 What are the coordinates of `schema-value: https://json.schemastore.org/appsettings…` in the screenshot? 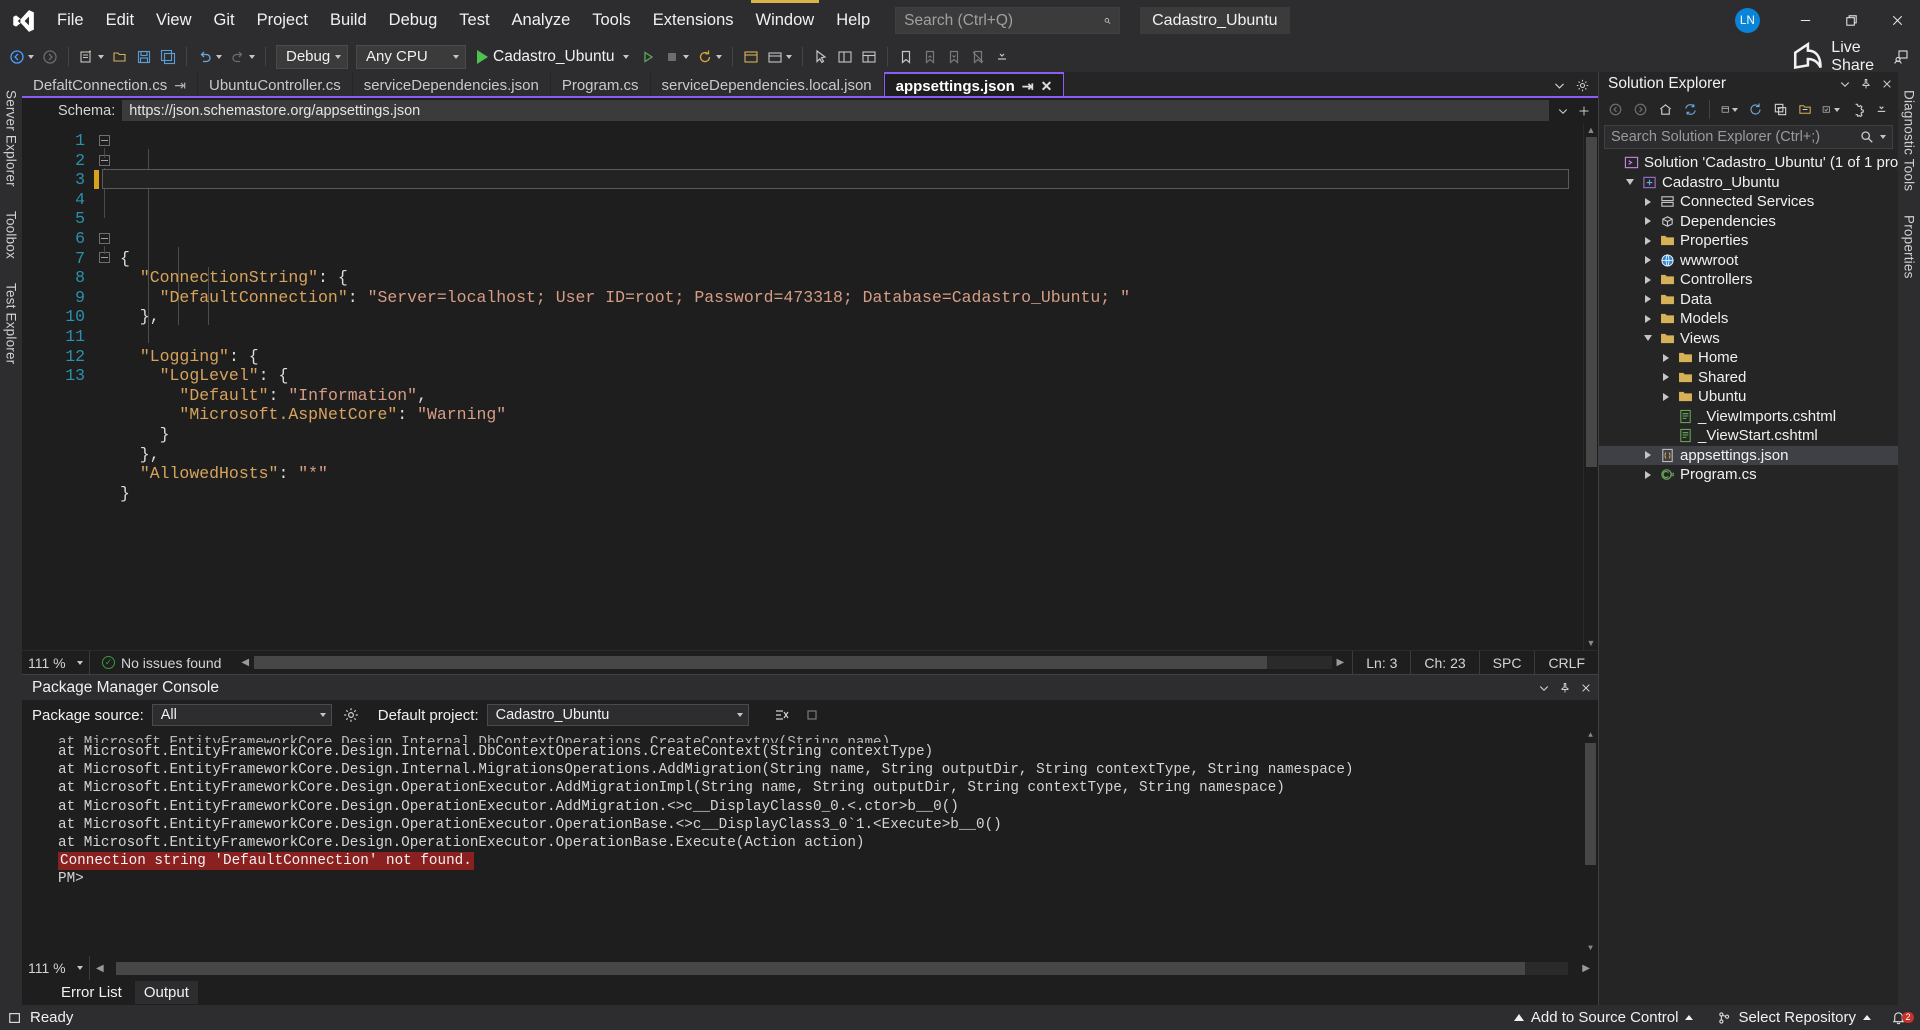 It's located at (835, 110).